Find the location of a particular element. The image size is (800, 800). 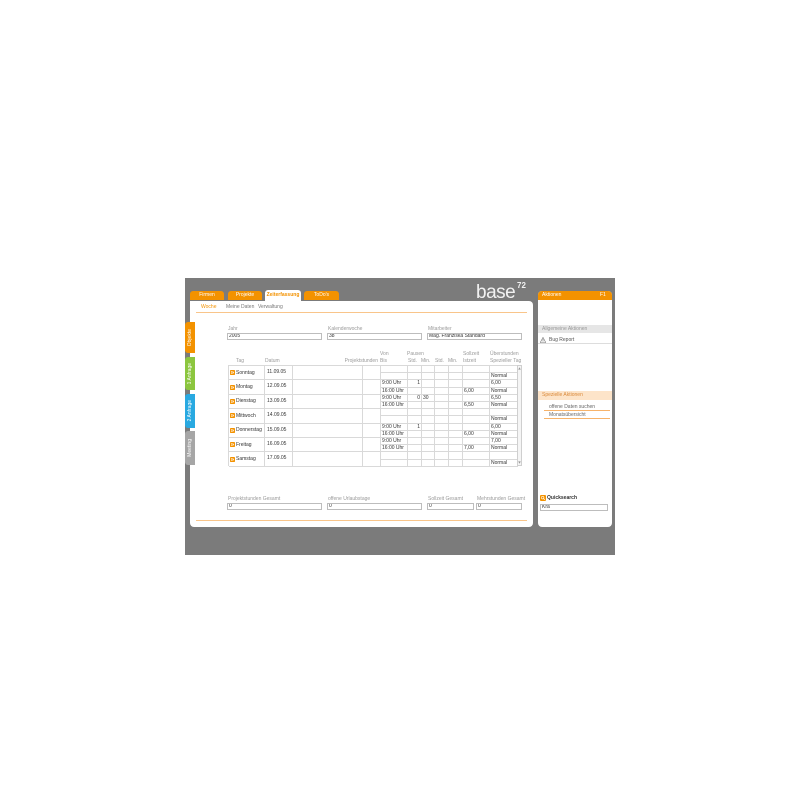

tab-todos: ToDo's is located at coordinates (321, 295).